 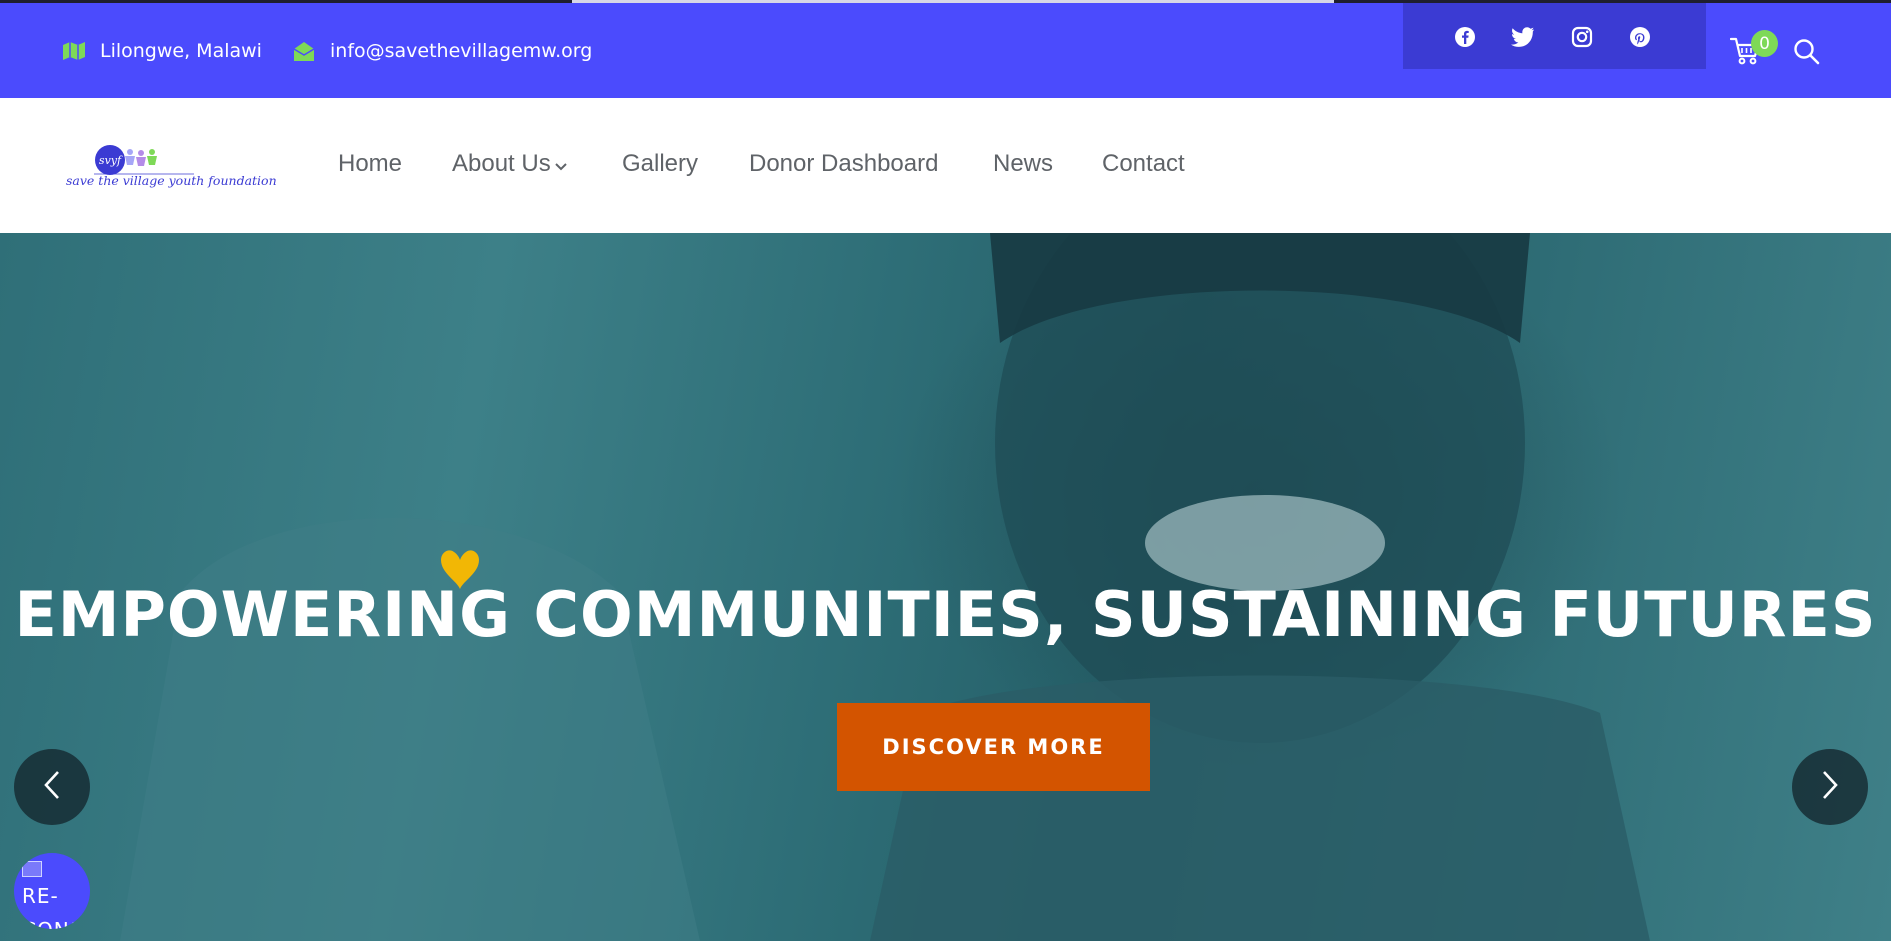 I want to click on slider-next-button, so click(x=1830, y=787).